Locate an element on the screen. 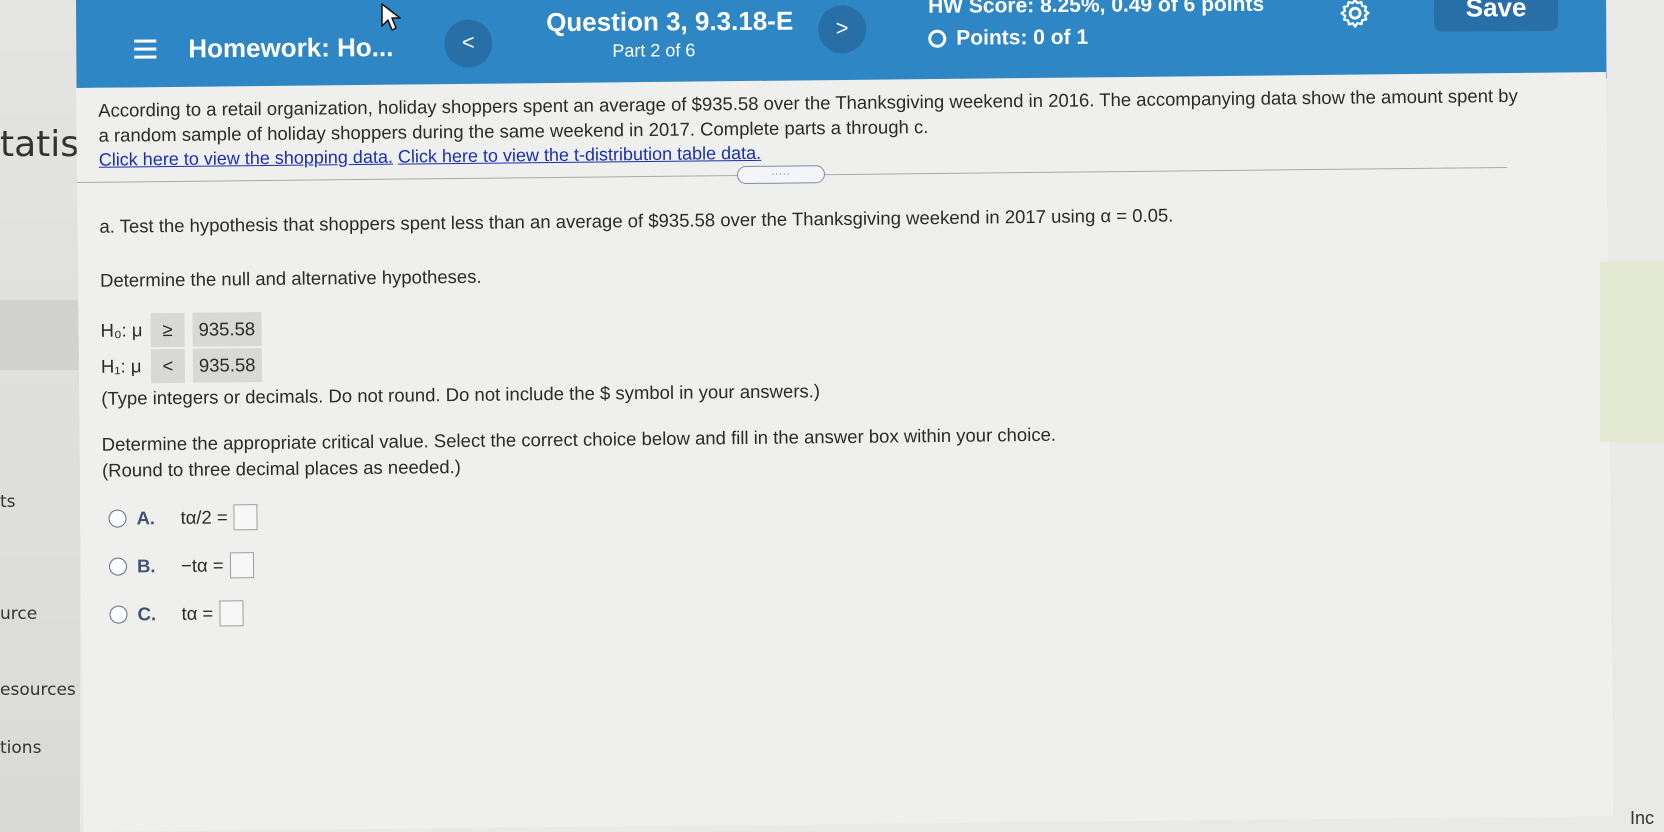  choice-b-answer-box is located at coordinates (241, 565).